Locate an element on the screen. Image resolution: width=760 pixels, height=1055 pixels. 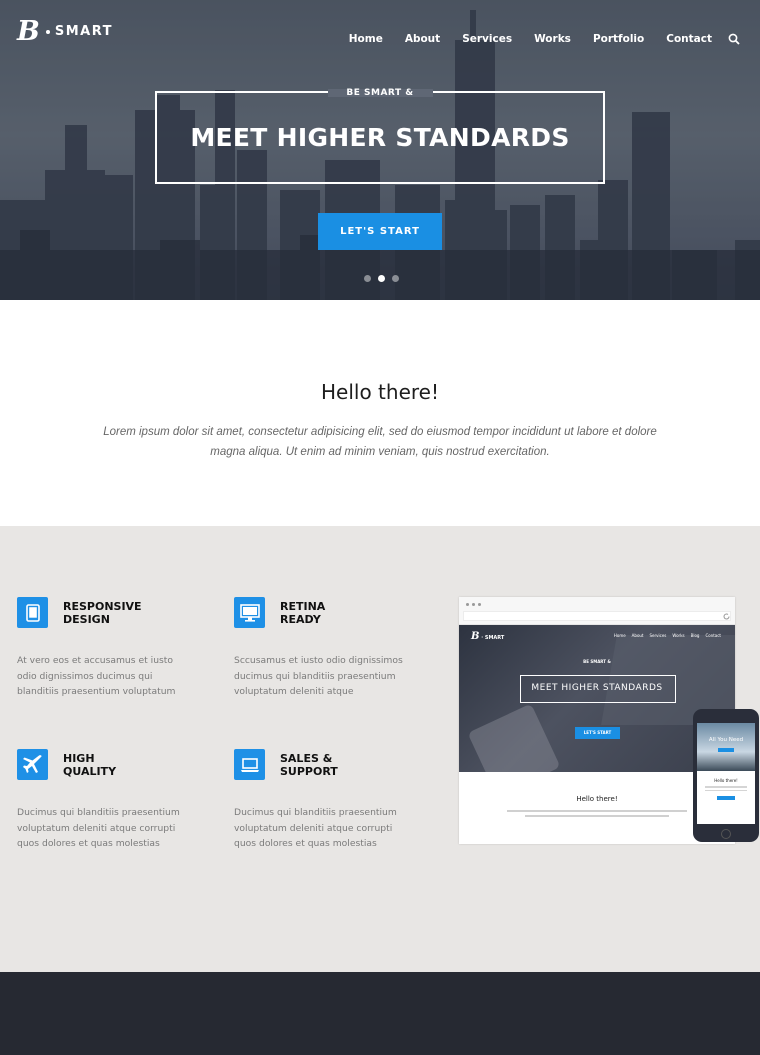
phone-mockup-image: All You Need Hello there! is located at coordinates (726, 775).